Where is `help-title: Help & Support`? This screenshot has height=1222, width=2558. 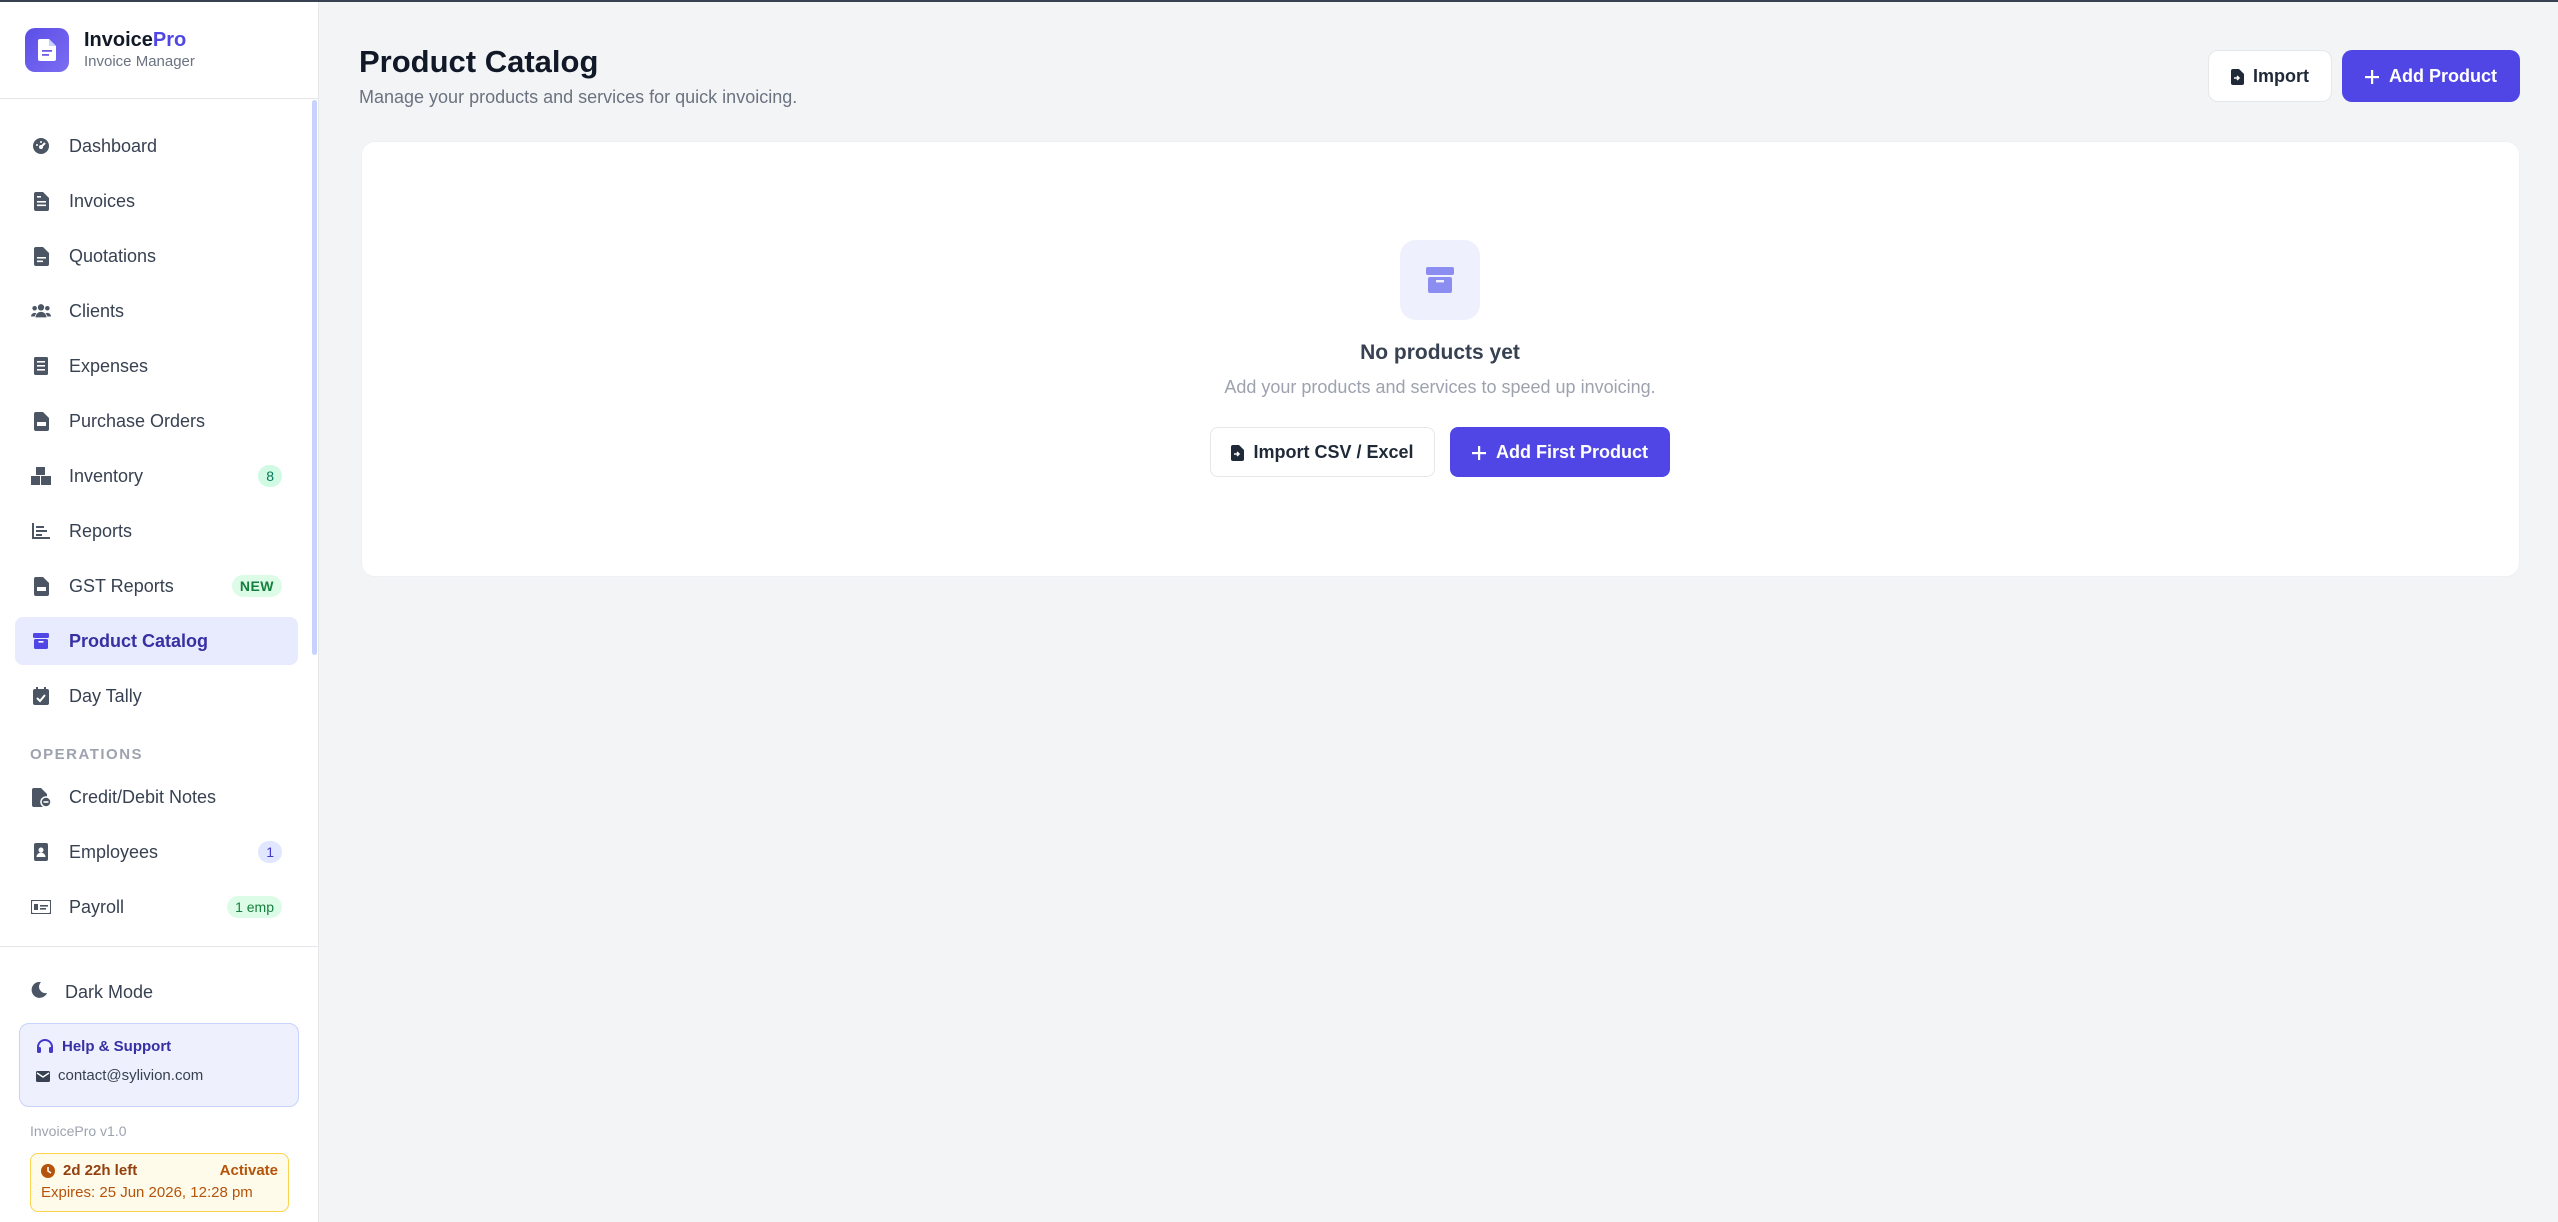 help-title: Help & Support is located at coordinates (159, 1046).